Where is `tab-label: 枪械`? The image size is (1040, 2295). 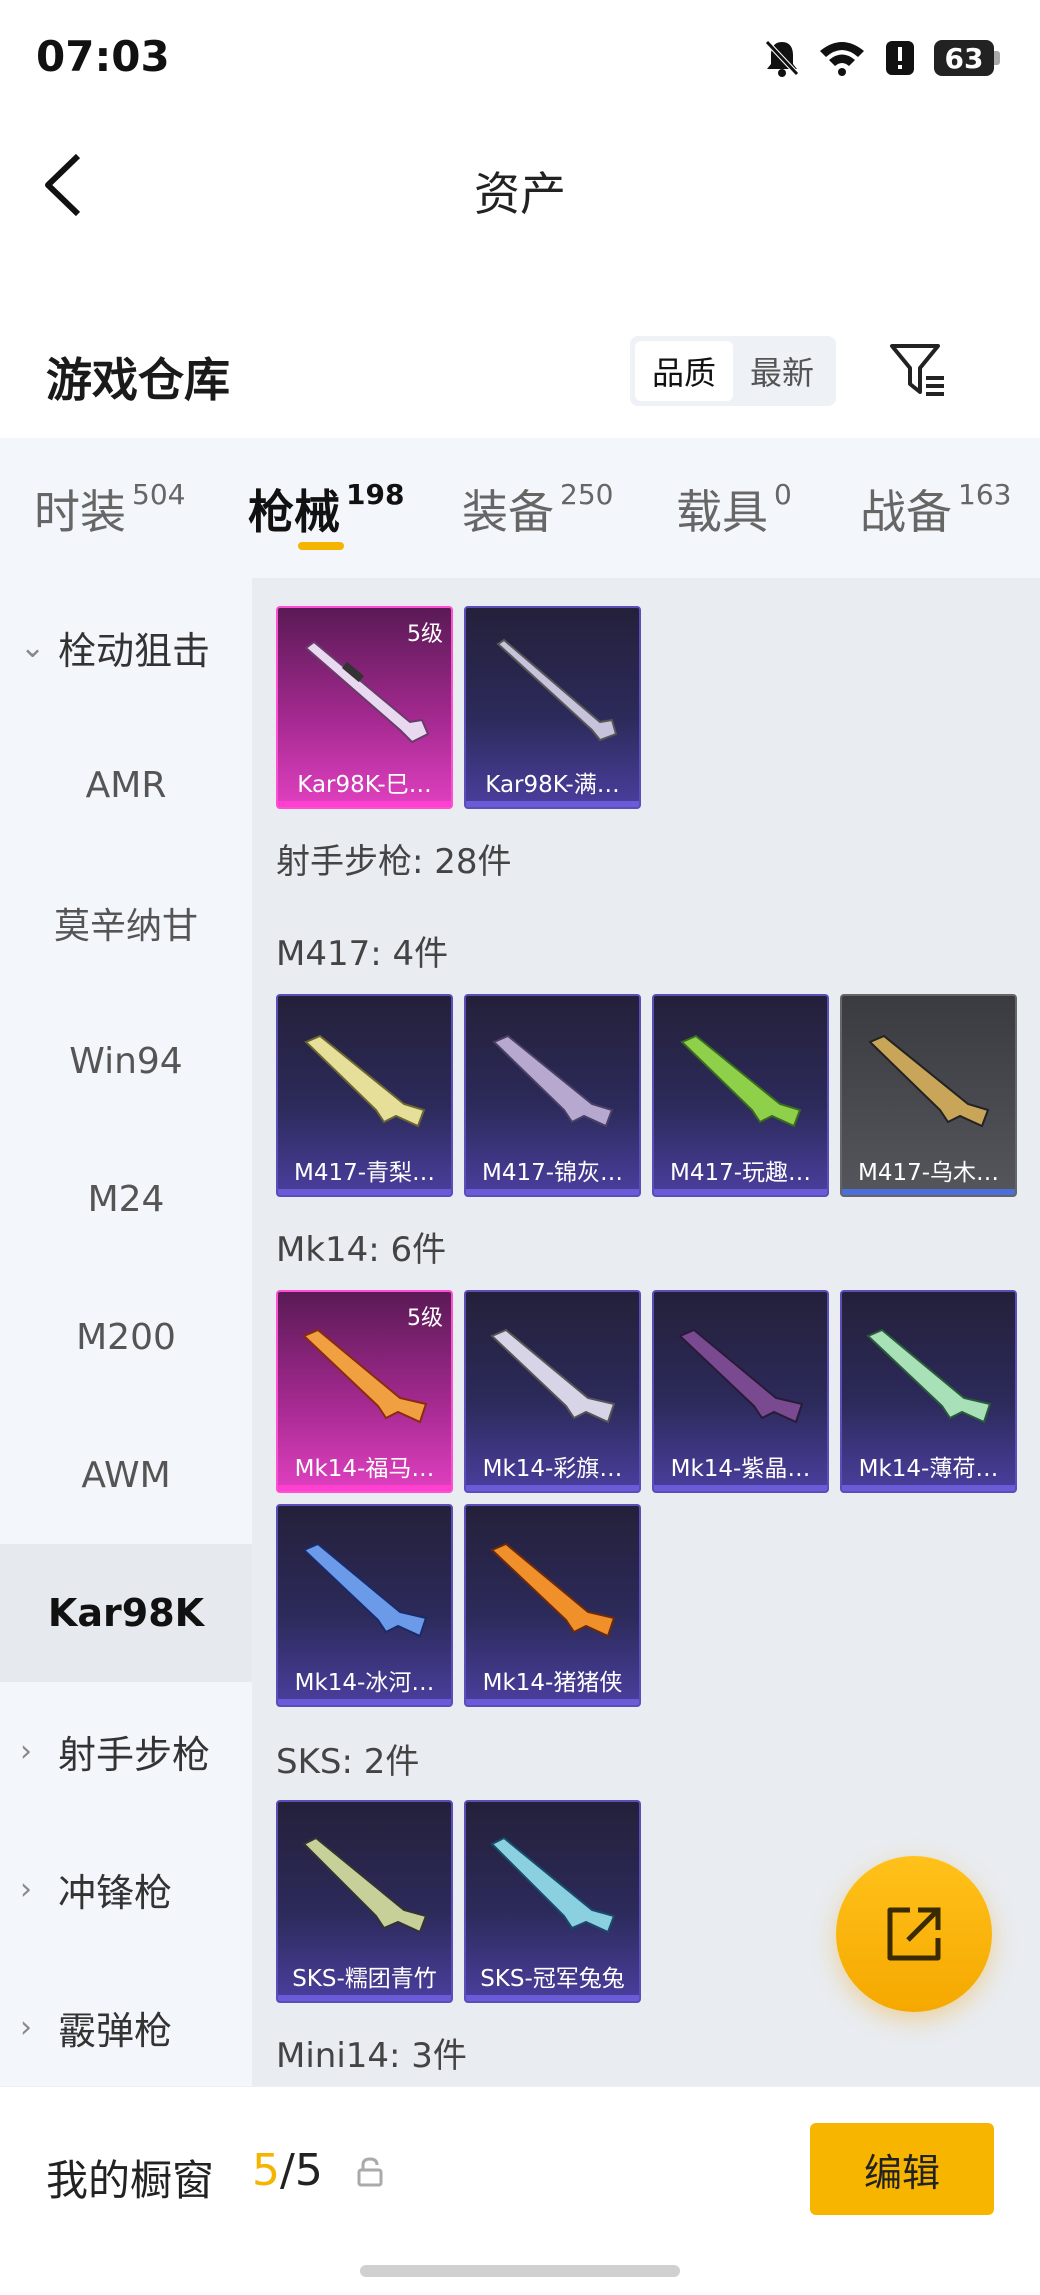
tab-label: 枪械 is located at coordinates (294, 512).